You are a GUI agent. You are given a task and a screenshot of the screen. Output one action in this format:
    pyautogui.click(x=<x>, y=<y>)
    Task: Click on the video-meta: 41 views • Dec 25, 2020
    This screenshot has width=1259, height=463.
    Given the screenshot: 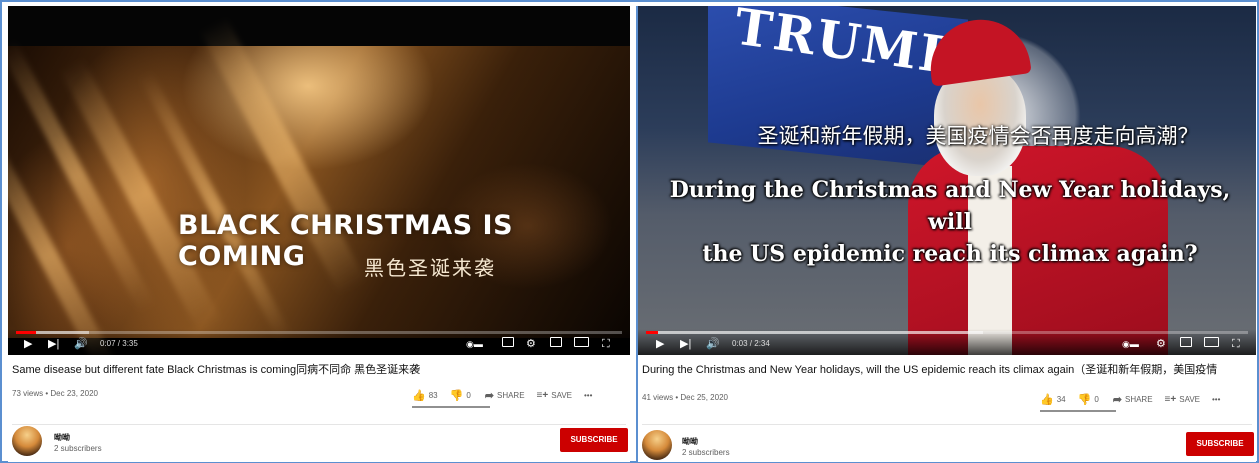 What is the action you would take?
    pyautogui.click(x=685, y=397)
    